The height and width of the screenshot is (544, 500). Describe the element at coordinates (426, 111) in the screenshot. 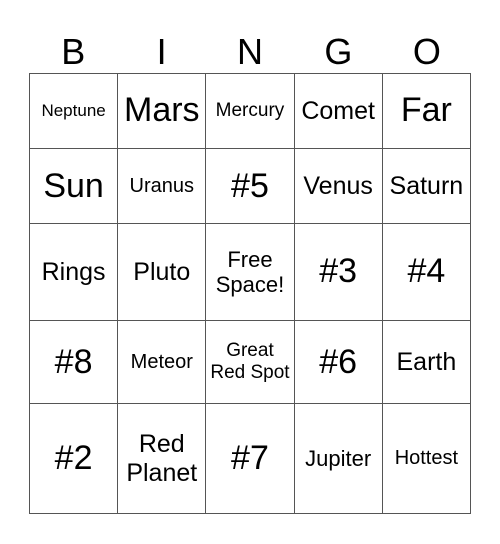

I see `bingo-cell: Far` at that location.